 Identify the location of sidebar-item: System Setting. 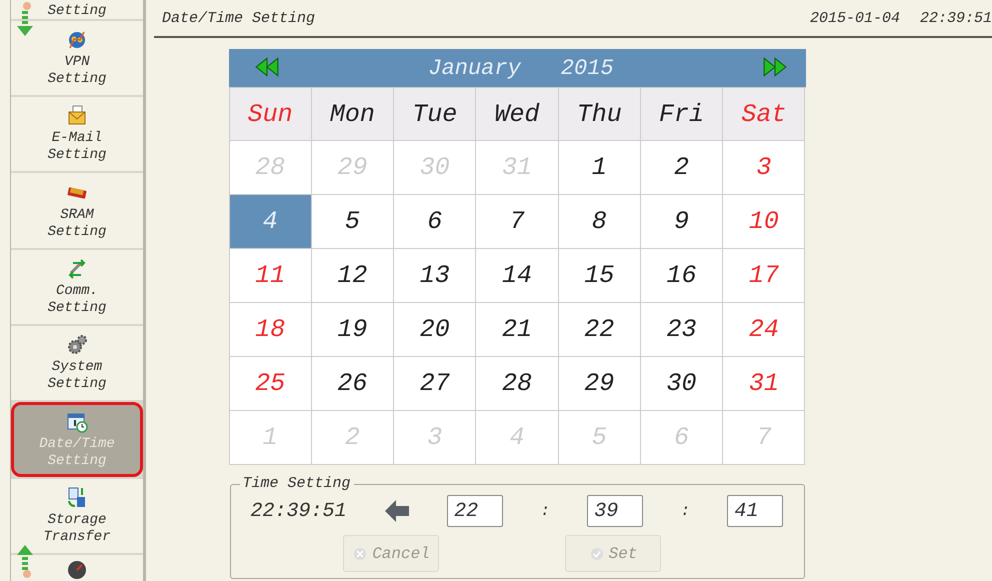
(77, 363).